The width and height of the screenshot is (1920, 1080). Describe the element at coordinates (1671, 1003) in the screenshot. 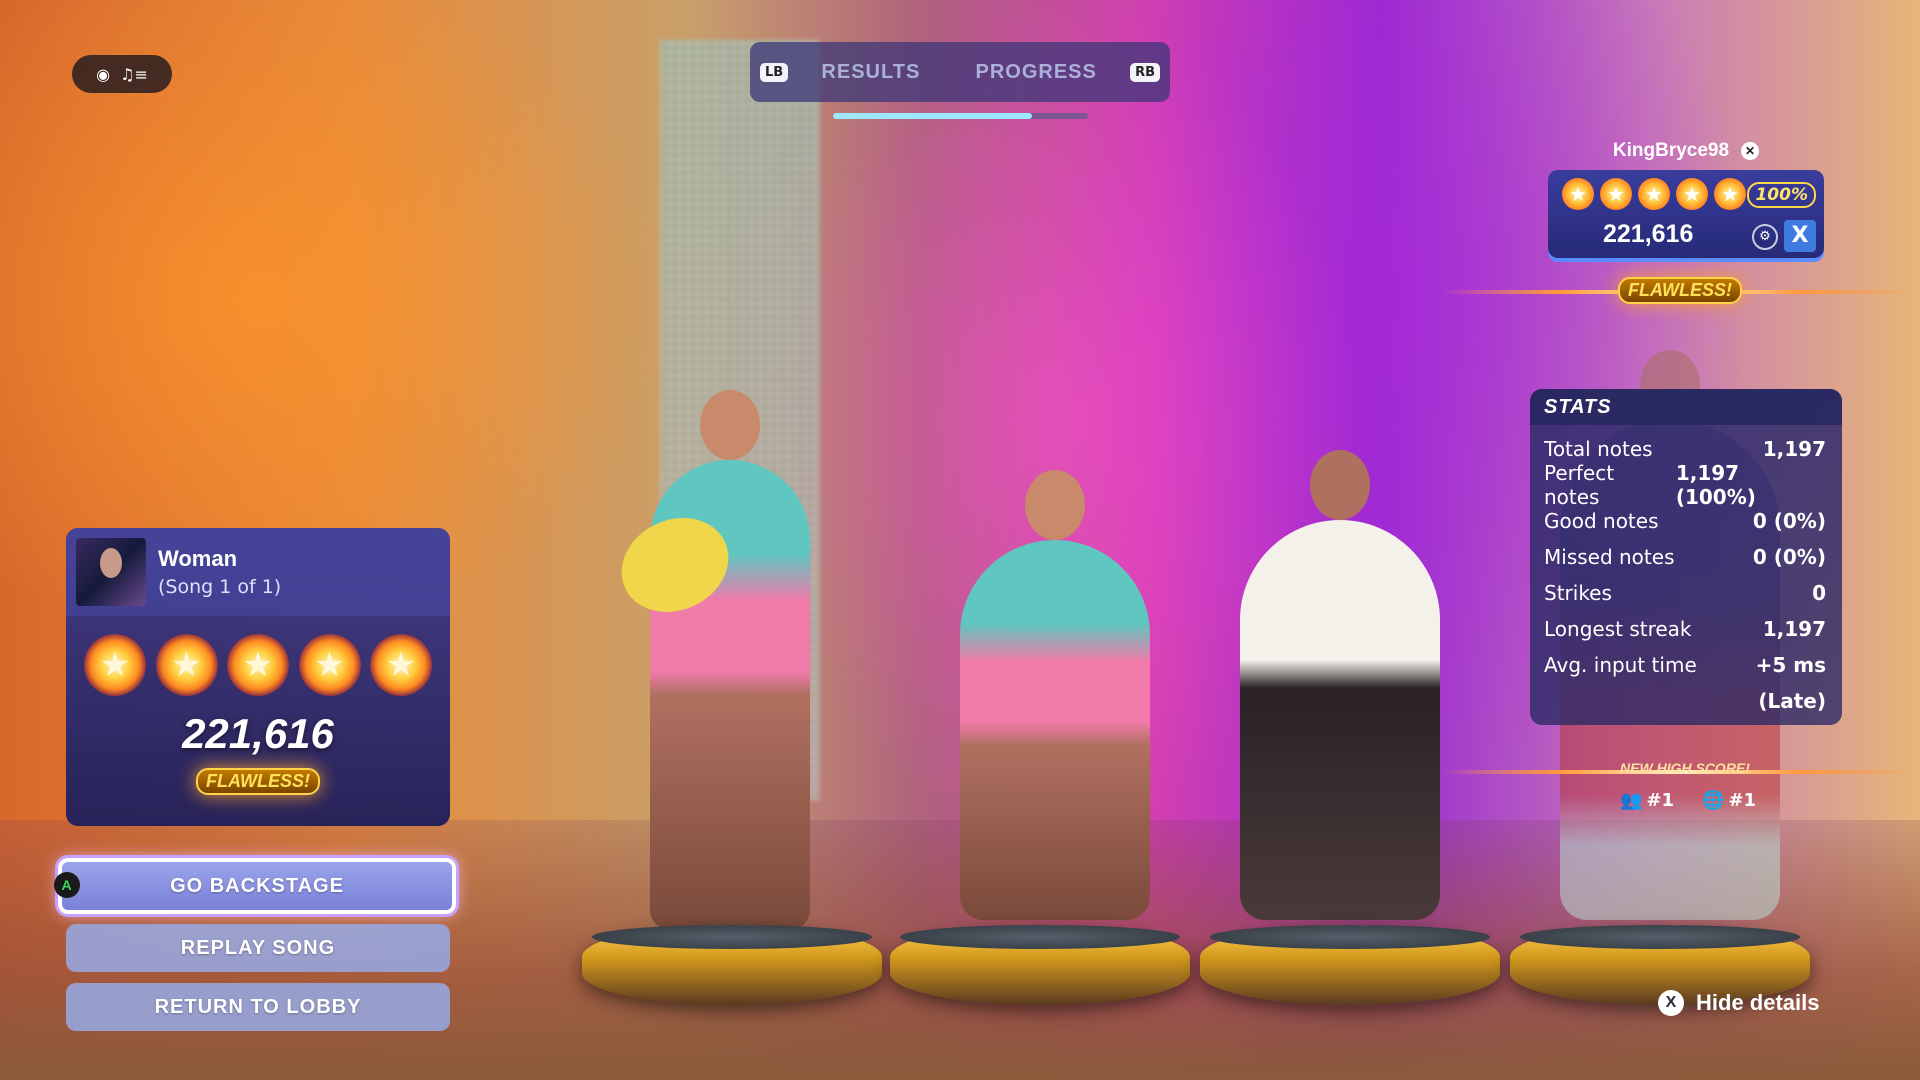

I see `x-button-icon: X` at that location.